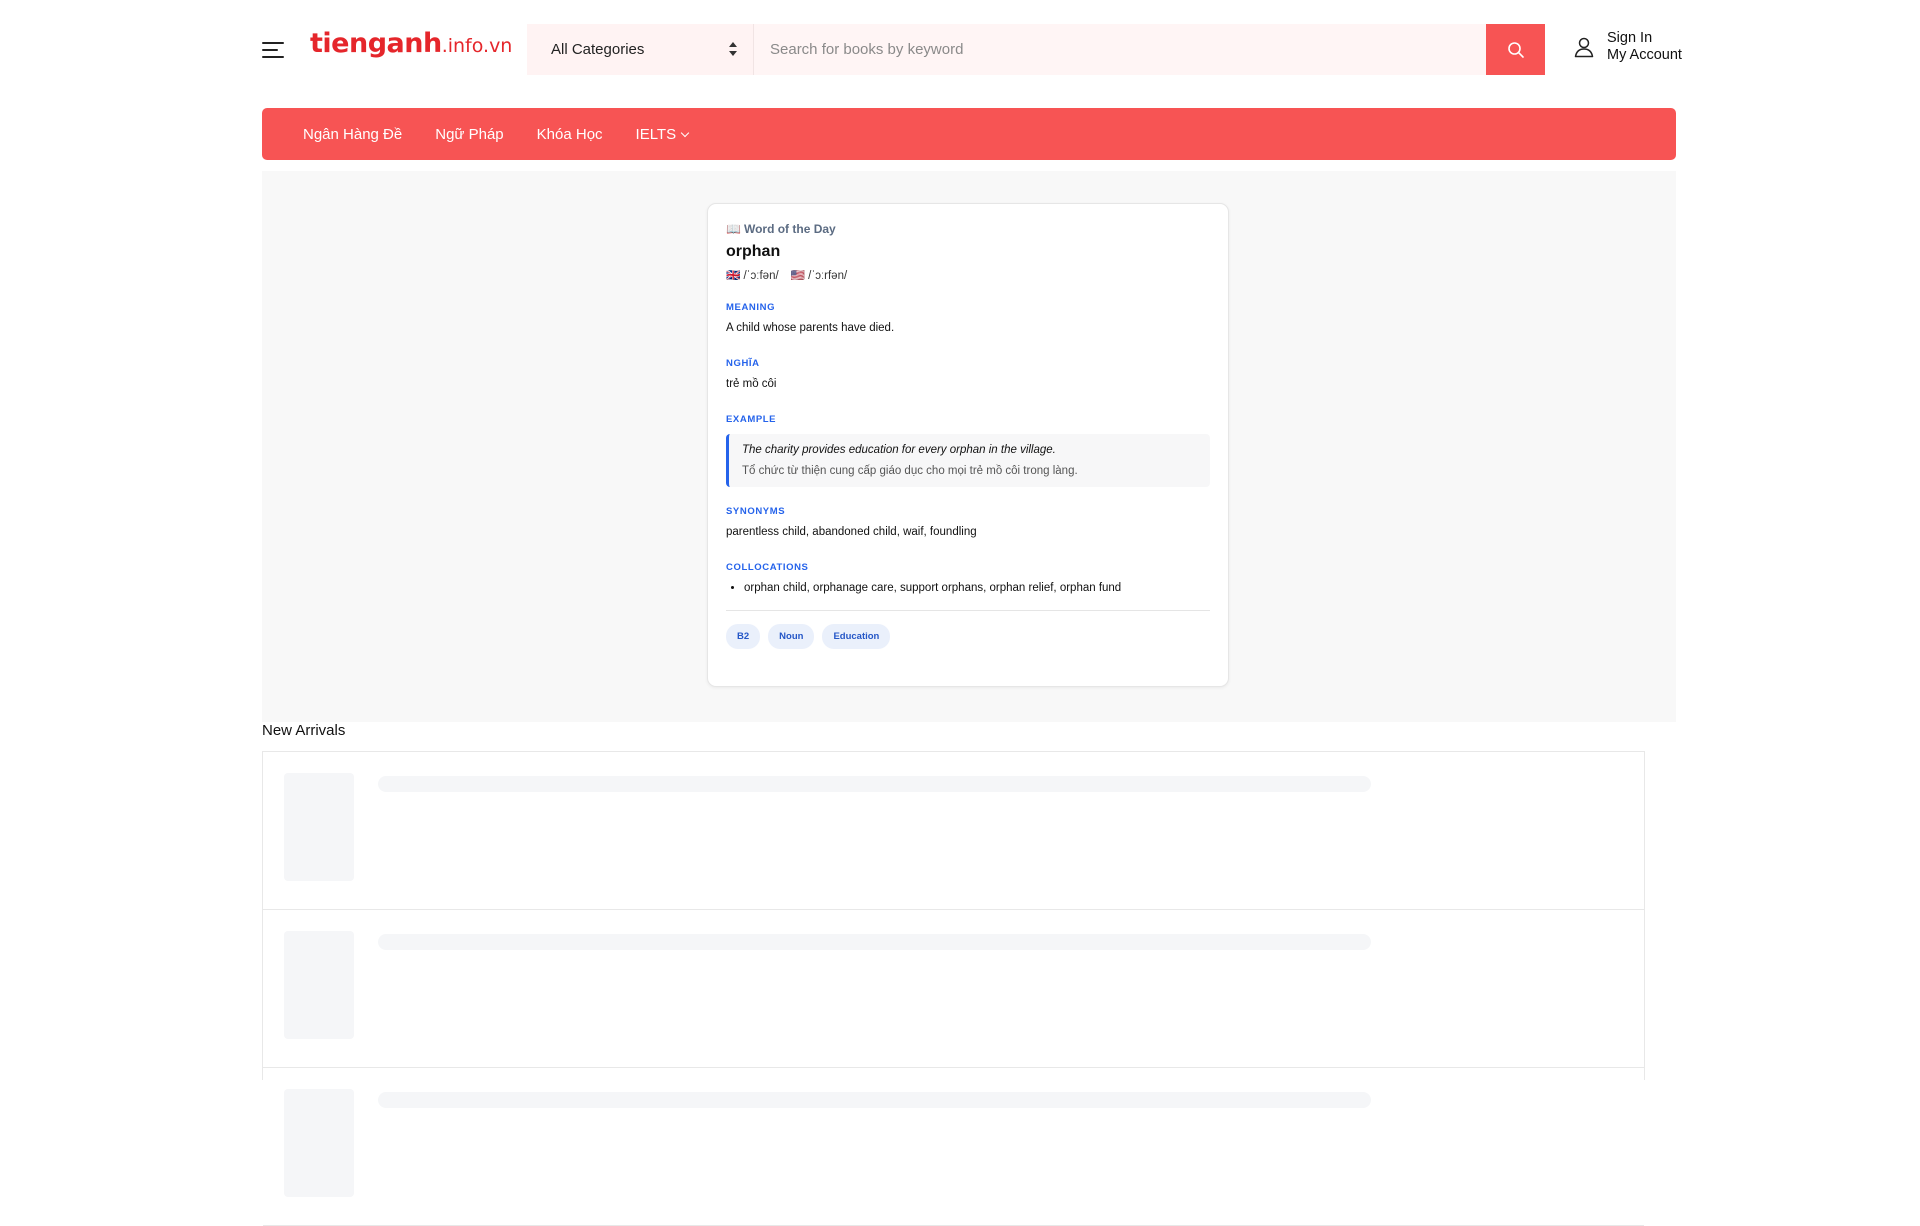  What do you see at coordinates (743, 363) in the screenshot?
I see `nghia-heading: NGHĨA` at bounding box center [743, 363].